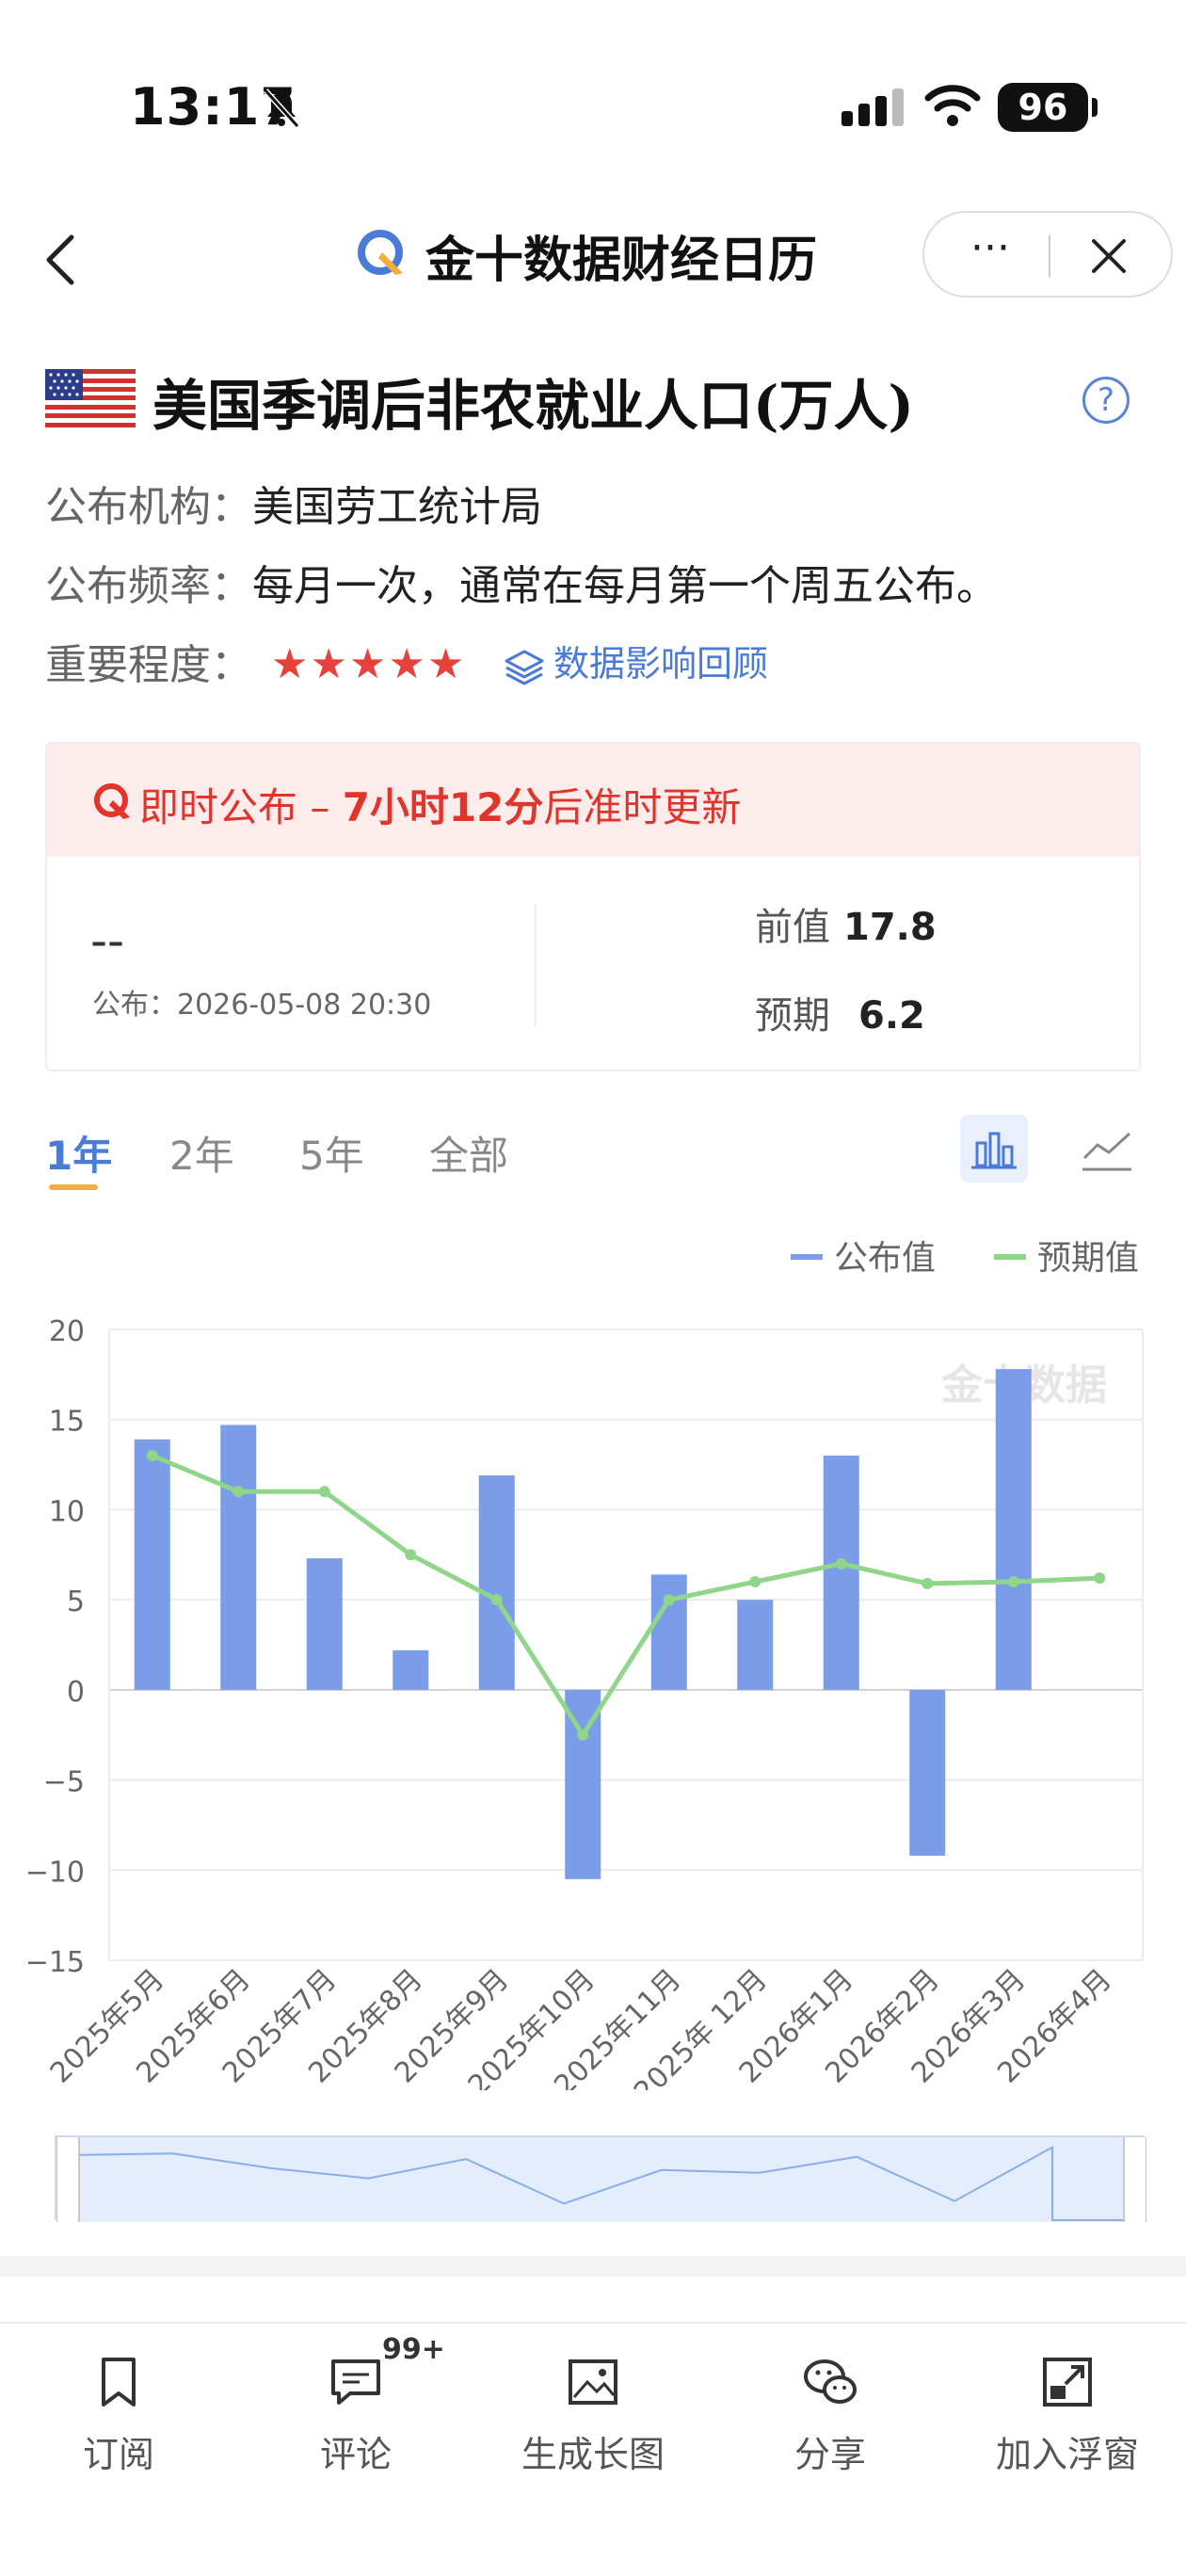  Describe the element at coordinates (281, 108) in the screenshot. I see `bell-muted-icon` at that location.